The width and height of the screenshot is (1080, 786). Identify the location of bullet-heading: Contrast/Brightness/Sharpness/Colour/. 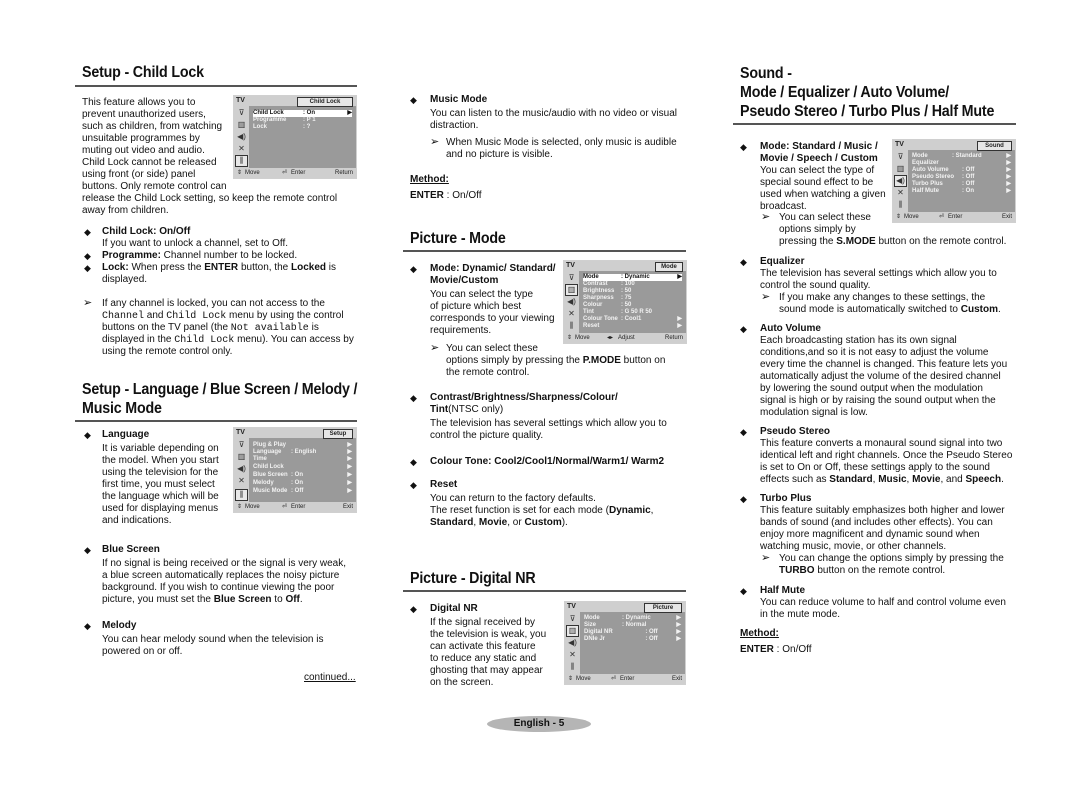
(524, 397).